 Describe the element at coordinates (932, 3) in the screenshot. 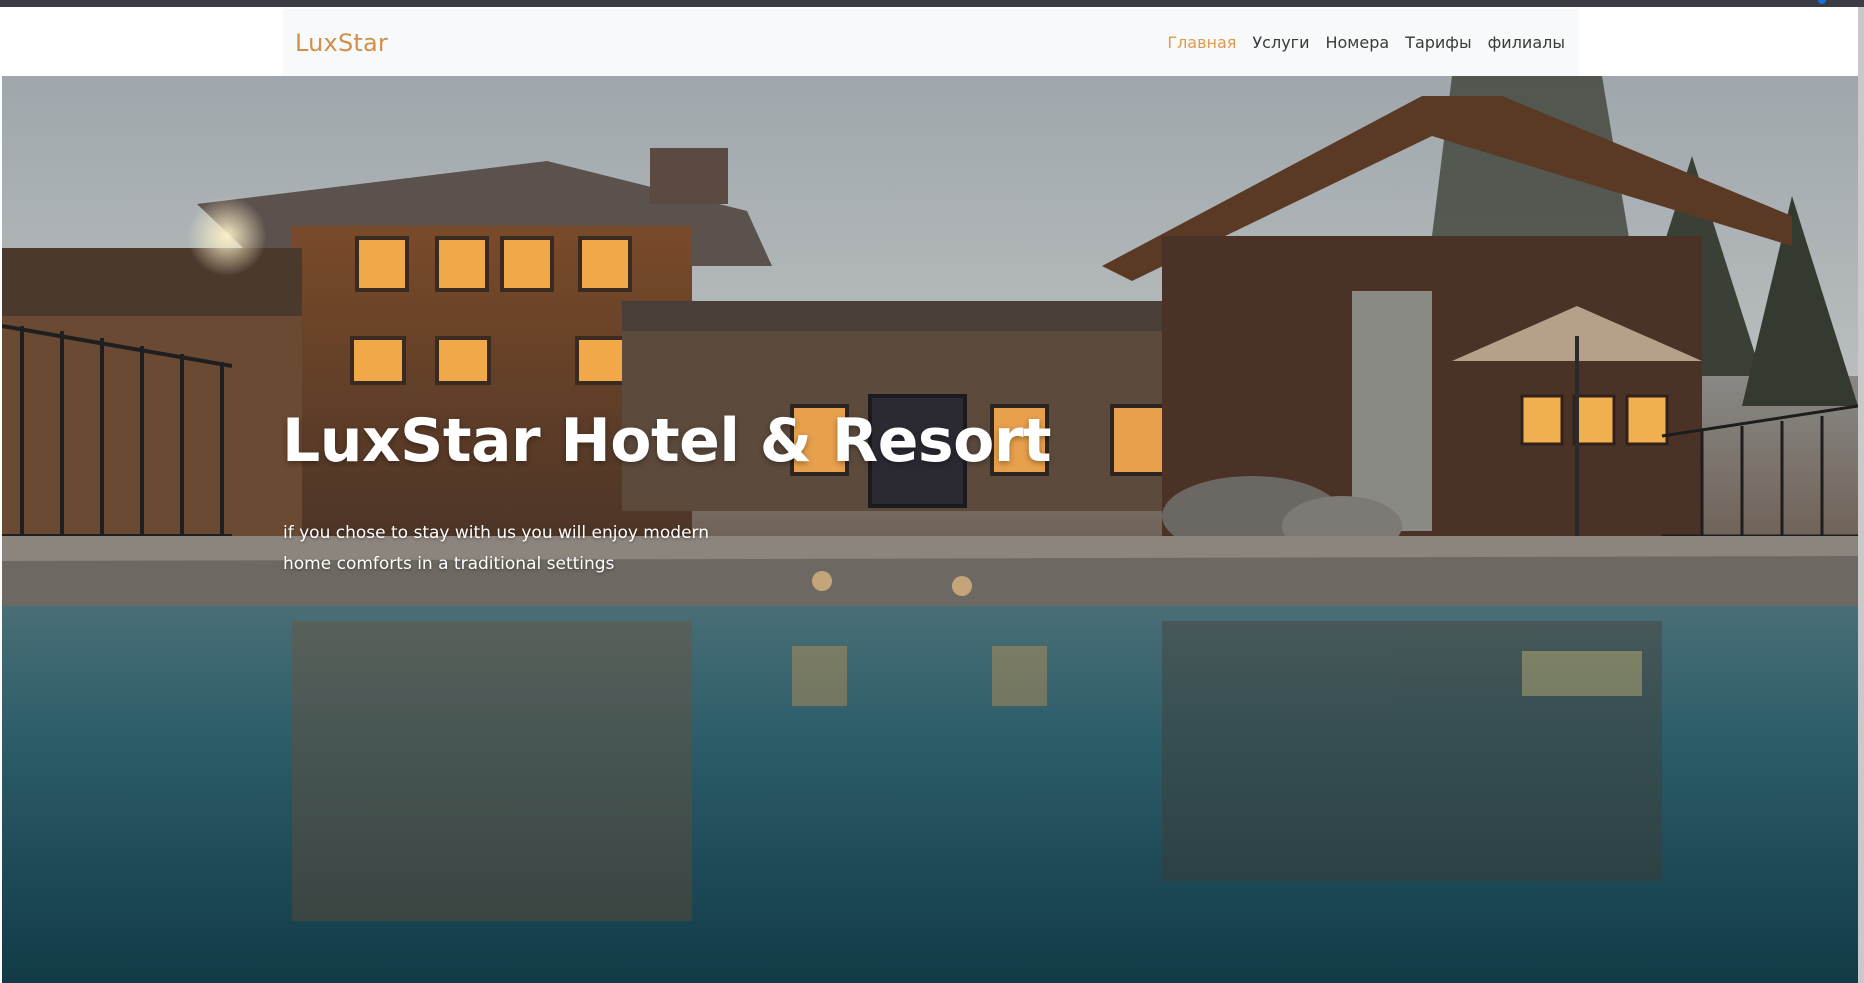

I see `browser-top-strip` at that location.